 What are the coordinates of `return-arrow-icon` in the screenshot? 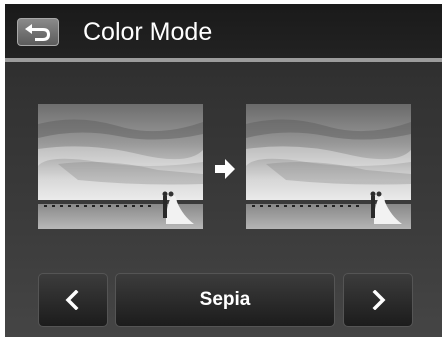 It's located at (37, 32).